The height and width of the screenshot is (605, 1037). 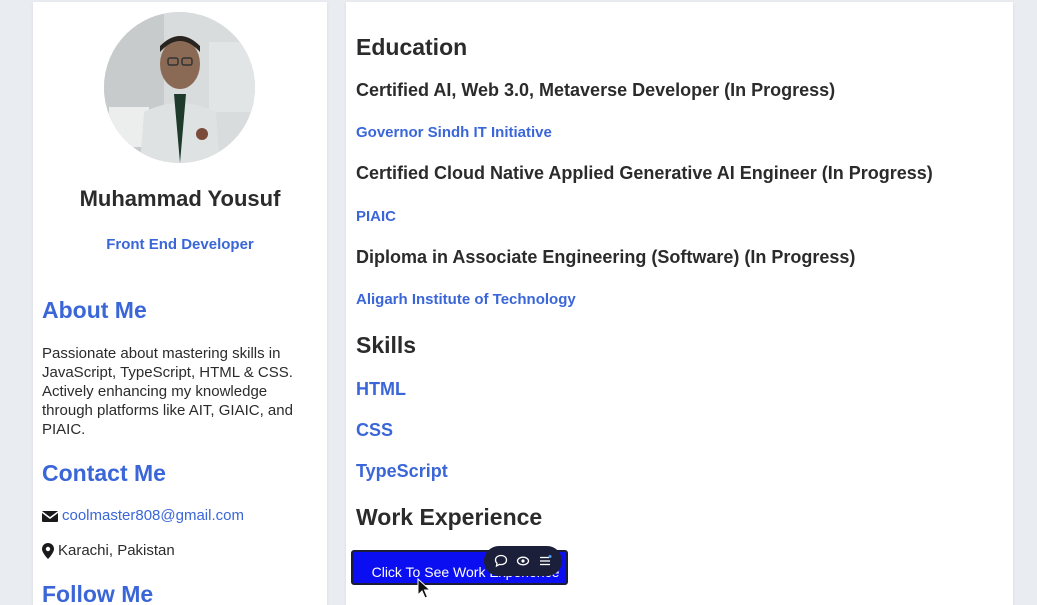 What do you see at coordinates (412, 47) in the screenshot?
I see `education-heading: Education` at bounding box center [412, 47].